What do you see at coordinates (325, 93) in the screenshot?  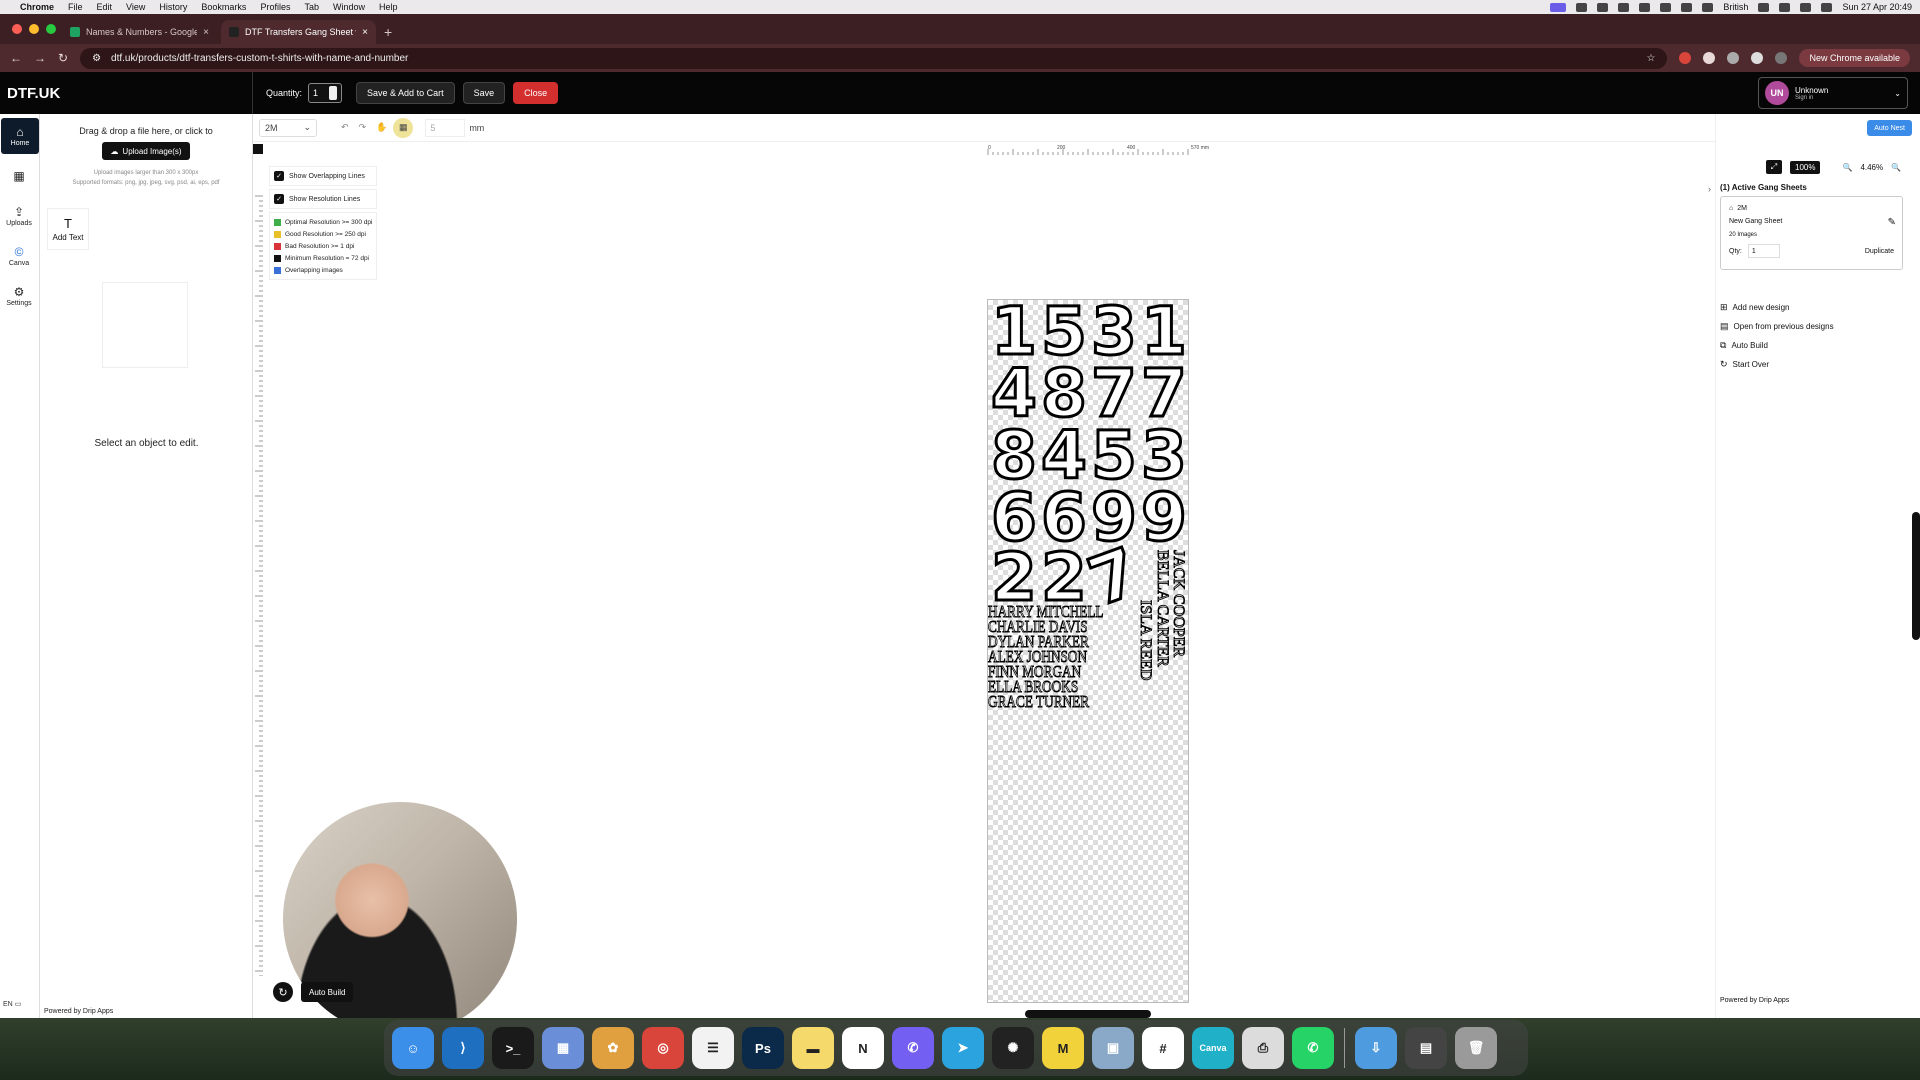 I see `quantity-stepper: 1` at bounding box center [325, 93].